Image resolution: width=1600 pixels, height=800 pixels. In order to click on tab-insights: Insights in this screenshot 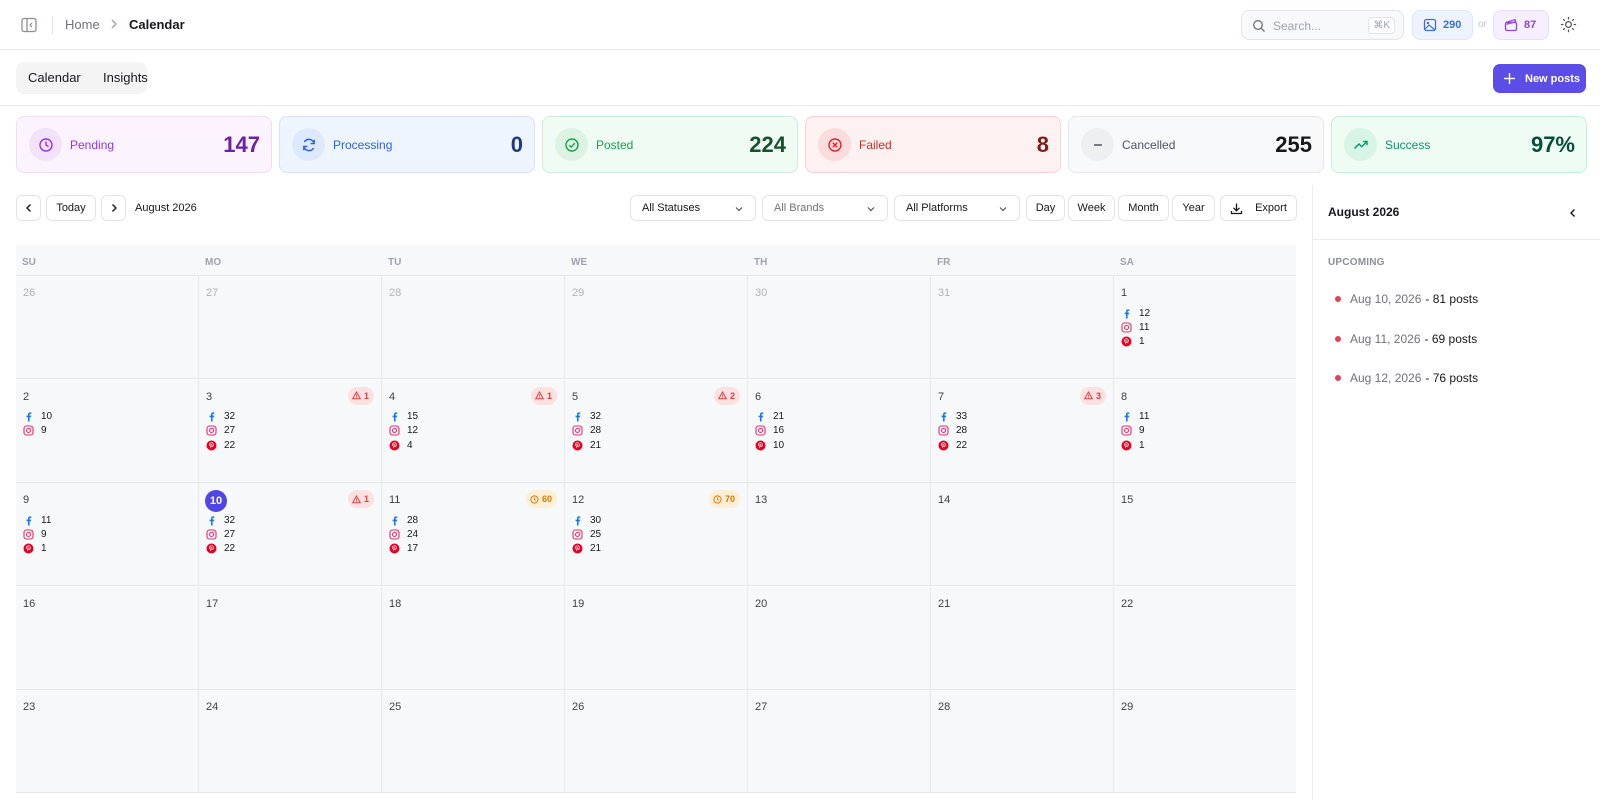, I will do `click(125, 78)`.